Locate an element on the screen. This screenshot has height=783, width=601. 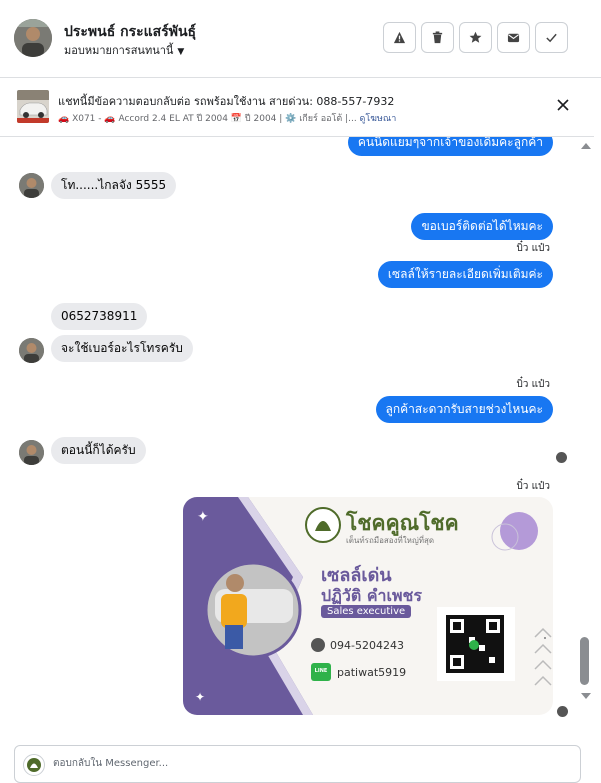
assign-conversation-dropdown: มอบหมายการสนทนานี้ ▼ is located at coordinates (124, 50).